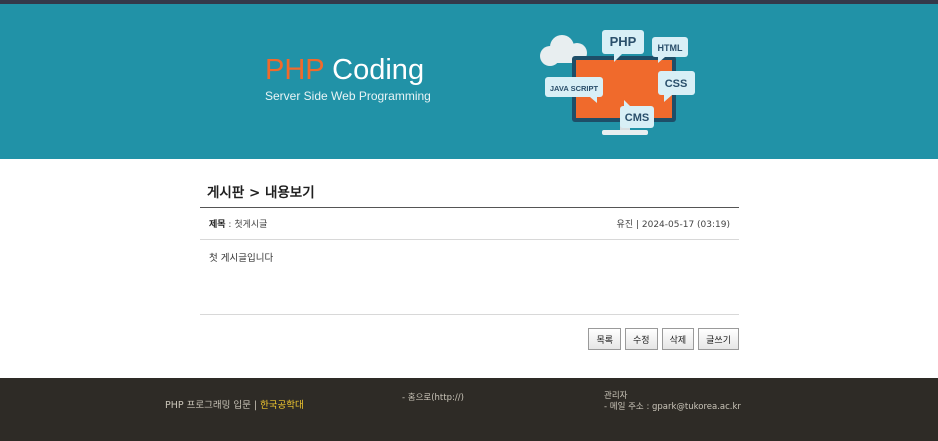 The width and height of the screenshot is (938, 441). I want to click on footer-course-info: PHP 프로그래밍 입문 | 한국공학대, so click(234, 404).